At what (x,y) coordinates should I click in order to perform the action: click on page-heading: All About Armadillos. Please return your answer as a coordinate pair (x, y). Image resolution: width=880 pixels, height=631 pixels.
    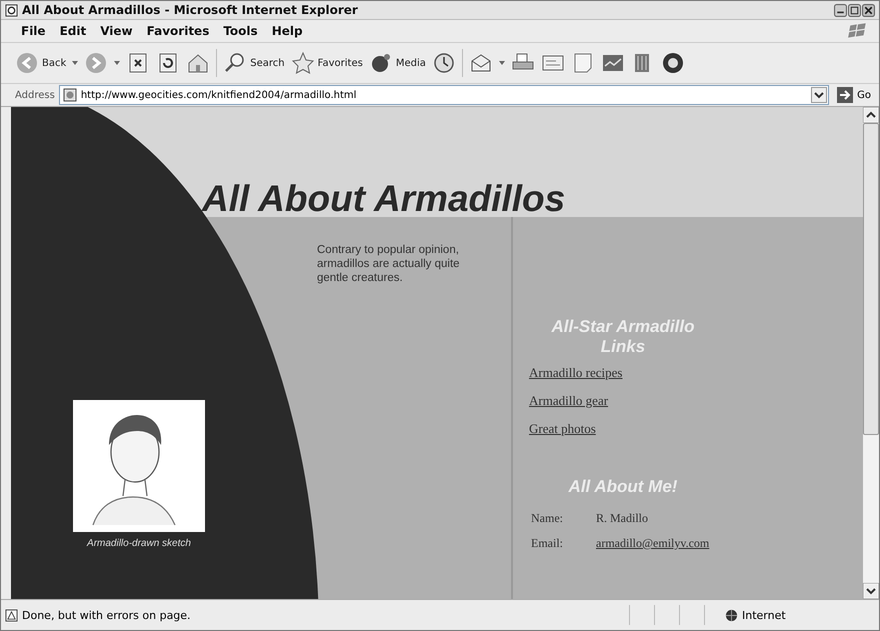
    Looking at the image, I should click on (384, 199).